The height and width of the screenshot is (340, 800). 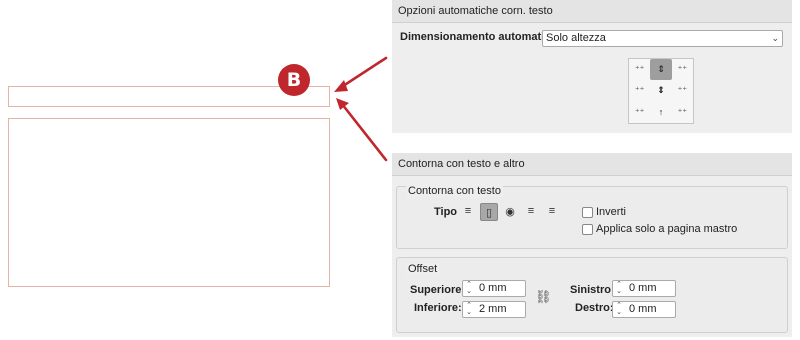 What do you see at coordinates (682, 69) in the screenshot?
I see `ref-point-top-right: ⁺⁺` at bounding box center [682, 69].